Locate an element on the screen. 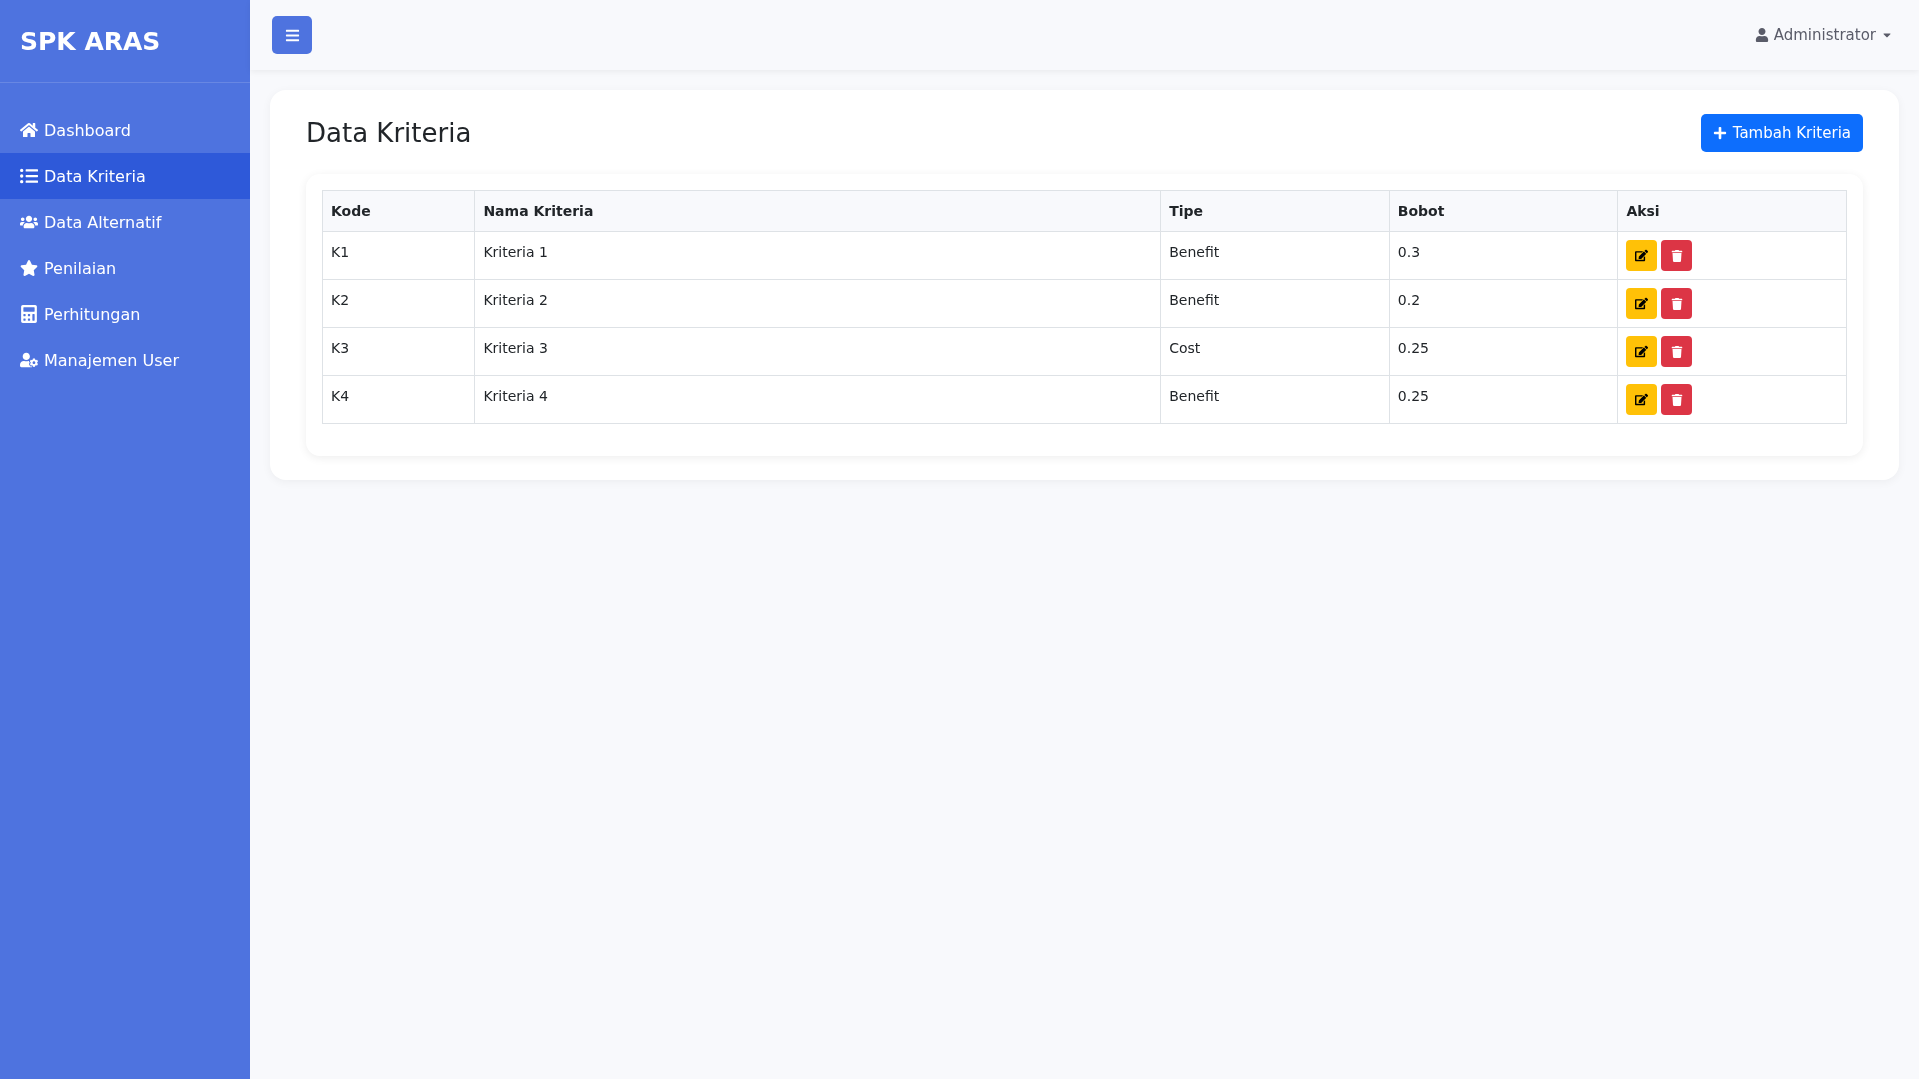 Image resolution: width=1919 pixels, height=1079 pixels. user-icon is located at coordinates (1761, 35).